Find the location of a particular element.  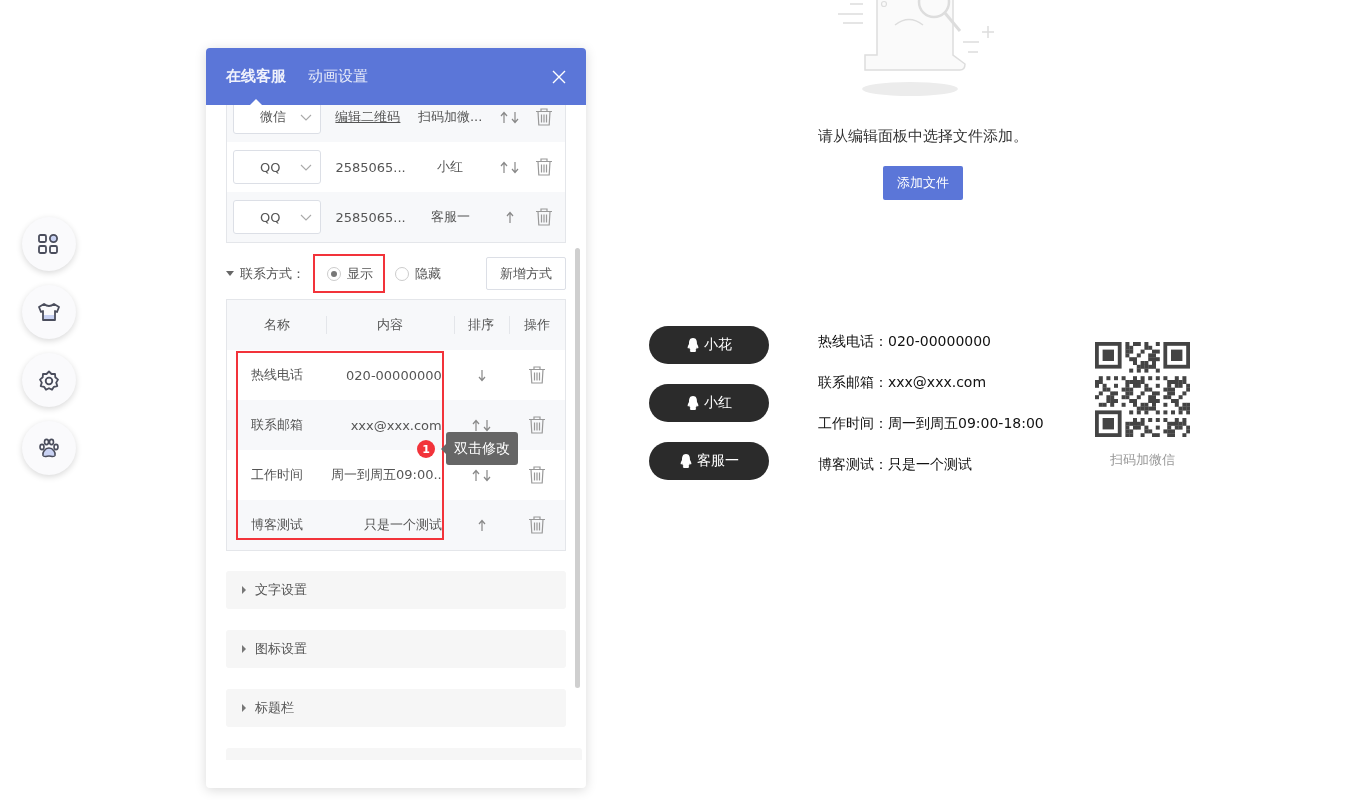

settings-icon is located at coordinates (49, 380).